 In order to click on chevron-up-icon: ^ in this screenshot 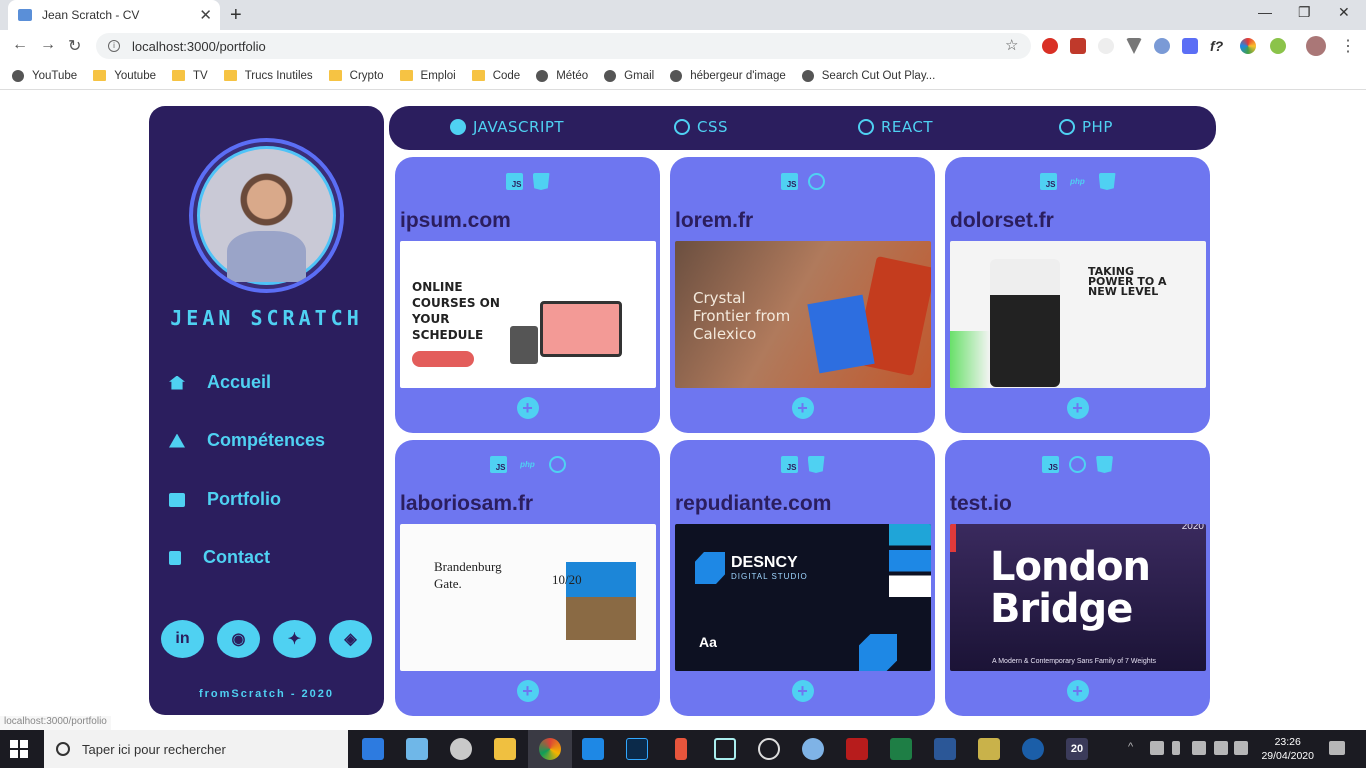, I will do `click(1135, 748)`.